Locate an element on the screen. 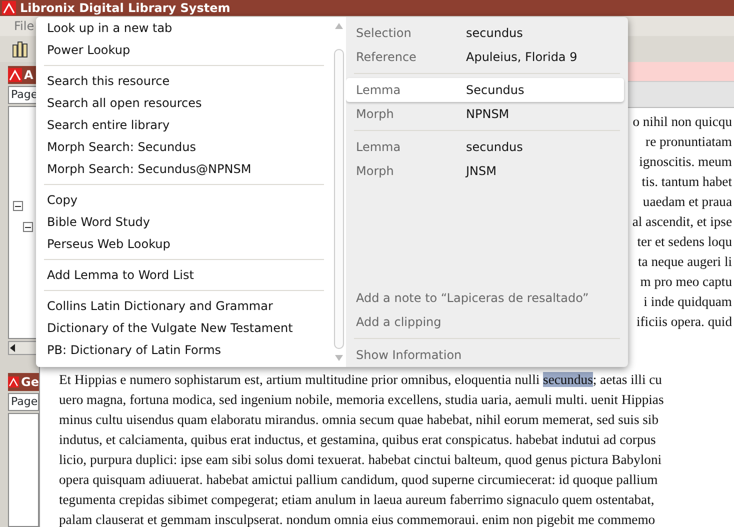 This screenshot has width=734, height=527. menu-item: Copy is located at coordinates (184, 200).